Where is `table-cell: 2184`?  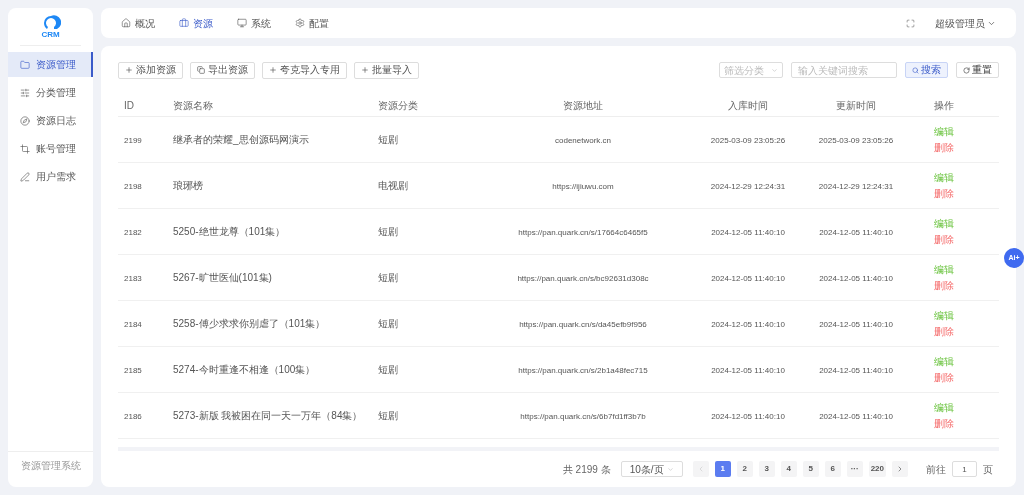
table-cell: 2184 is located at coordinates (133, 324).